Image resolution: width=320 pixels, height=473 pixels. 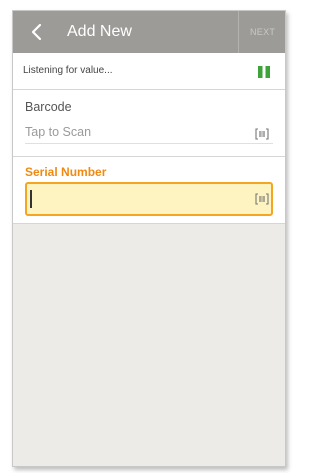 What do you see at coordinates (48, 107) in the screenshot?
I see `barcode-label: Barcode` at bounding box center [48, 107].